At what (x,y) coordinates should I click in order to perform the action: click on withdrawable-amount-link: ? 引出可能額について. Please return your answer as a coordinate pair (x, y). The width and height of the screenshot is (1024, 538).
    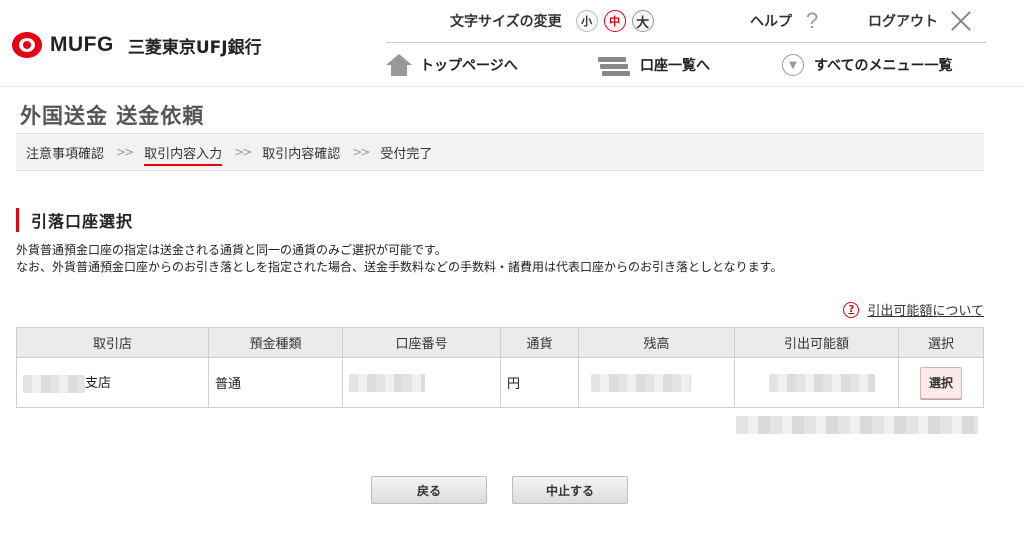
    Looking at the image, I should click on (913, 309).